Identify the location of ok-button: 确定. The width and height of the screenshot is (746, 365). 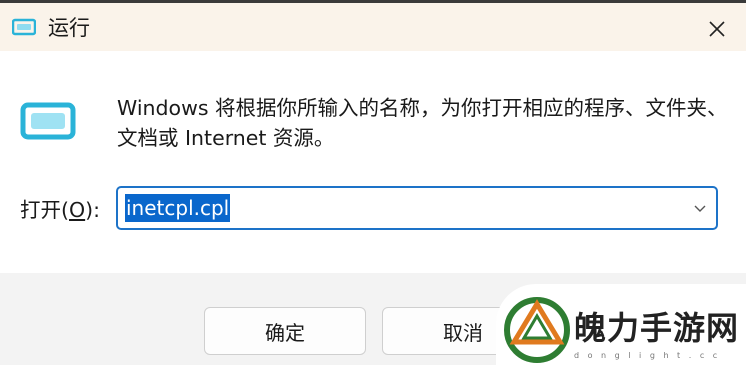
(285, 331).